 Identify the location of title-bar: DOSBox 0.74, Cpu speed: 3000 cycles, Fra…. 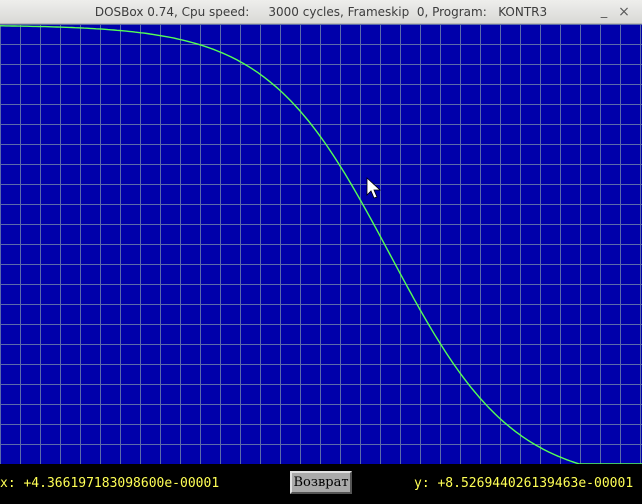
(321, 12).